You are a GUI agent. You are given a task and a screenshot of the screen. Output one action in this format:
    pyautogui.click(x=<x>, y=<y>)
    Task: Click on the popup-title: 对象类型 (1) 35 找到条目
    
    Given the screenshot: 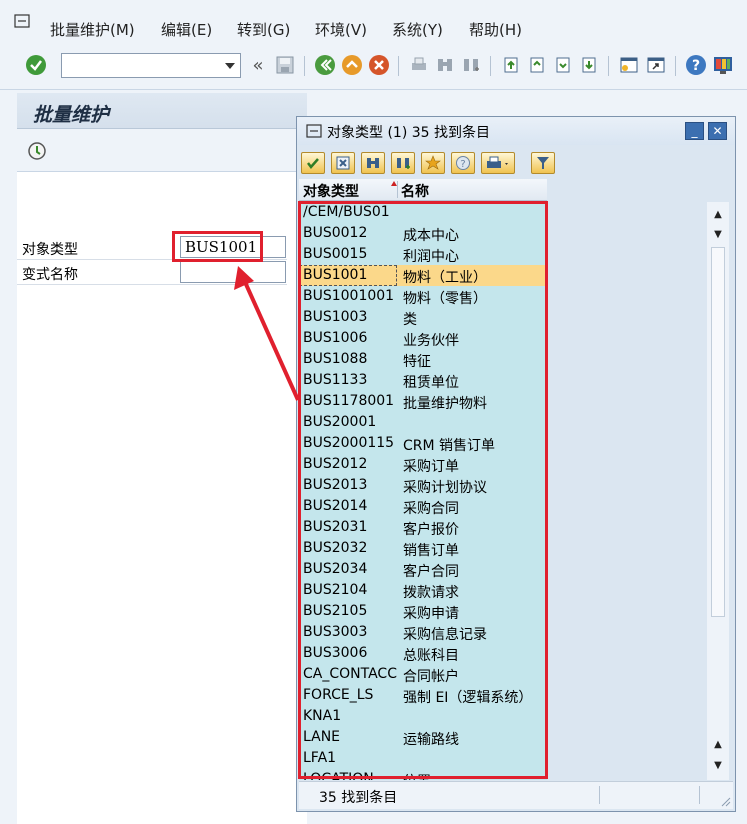 What is the action you would take?
    pyautogui.click(x=408, y=133)
    